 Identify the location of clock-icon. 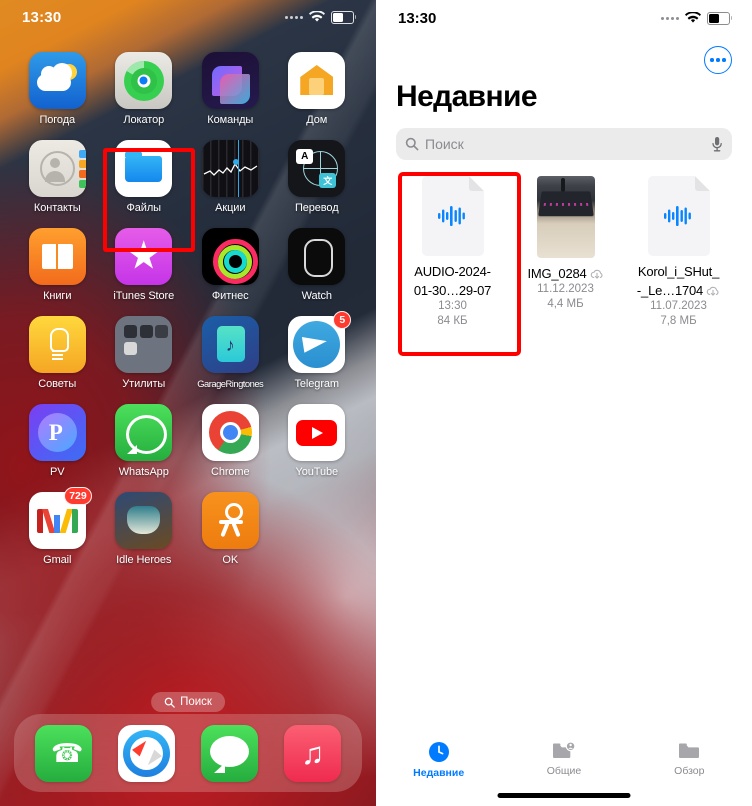
(438, 752).